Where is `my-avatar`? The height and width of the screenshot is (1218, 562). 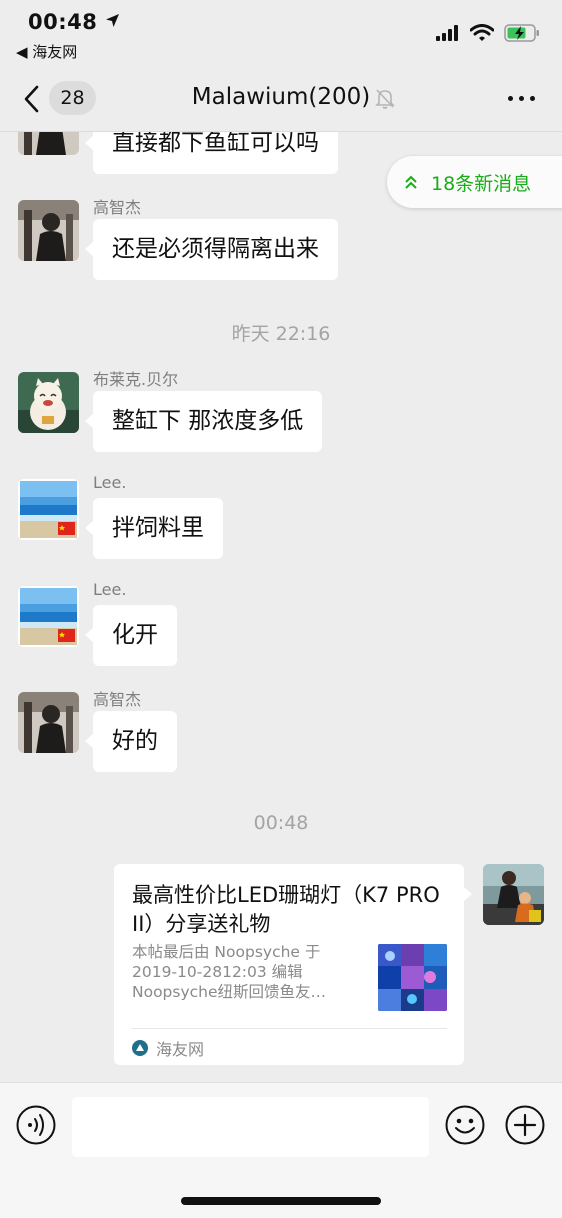 my-avatar is located at coordinates (513, 894).